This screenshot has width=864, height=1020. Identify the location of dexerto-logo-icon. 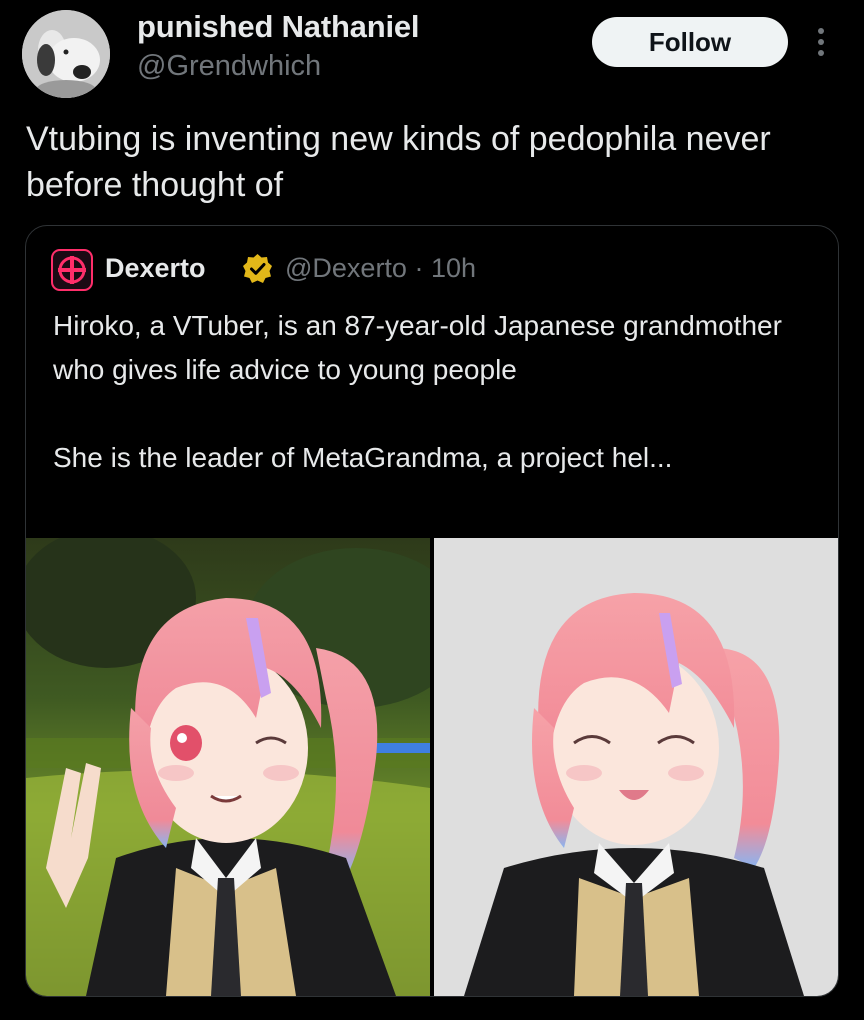
(72, 270).